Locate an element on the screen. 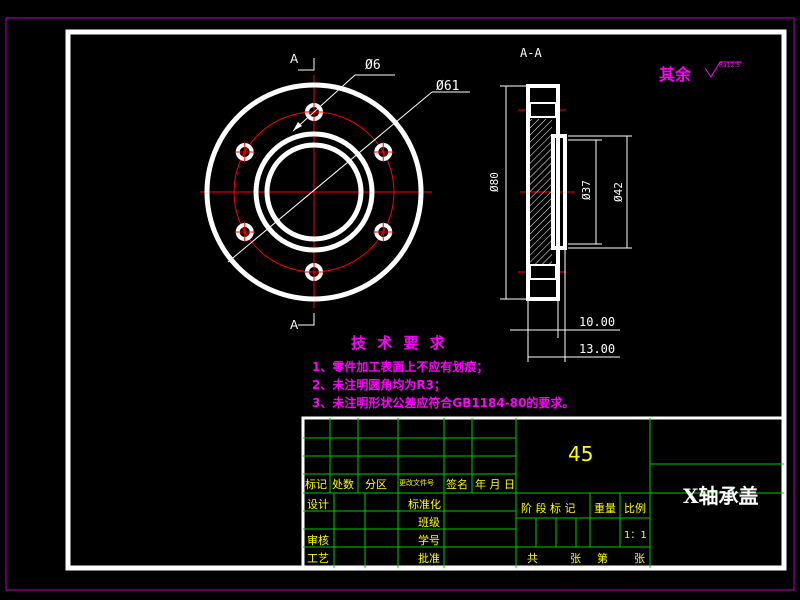  dim-flange-thickness: 10.00 is located at coordinates (597, 322).